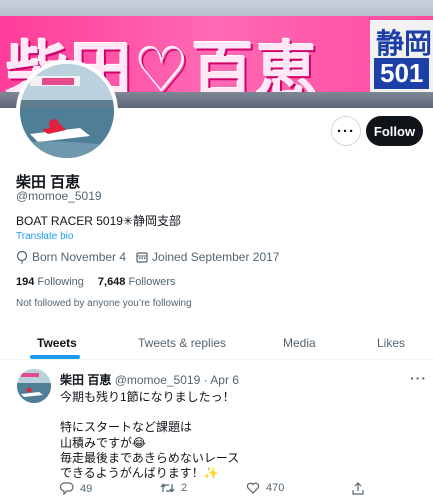  Describe the element at coordinates (265, 488) in the screenshot. I see `like-button: 470` at that location.